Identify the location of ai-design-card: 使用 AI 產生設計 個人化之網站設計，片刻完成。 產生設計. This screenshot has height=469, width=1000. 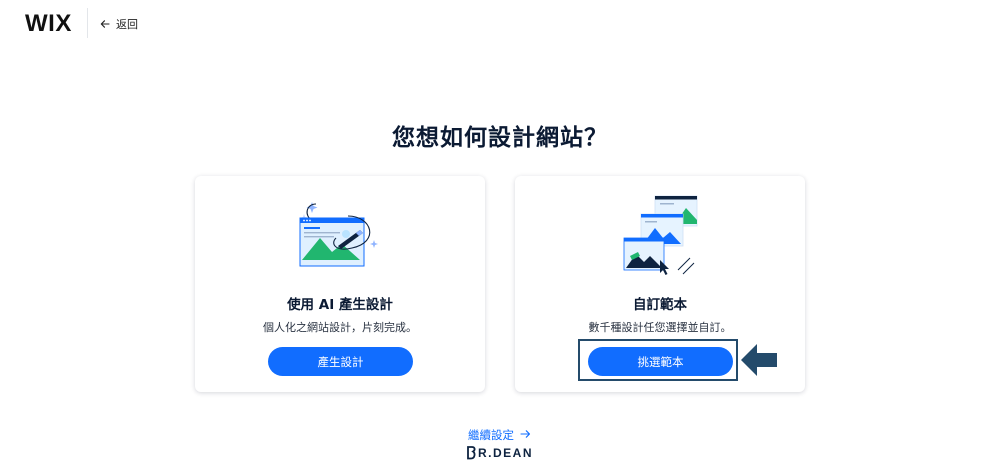
(340, 284).